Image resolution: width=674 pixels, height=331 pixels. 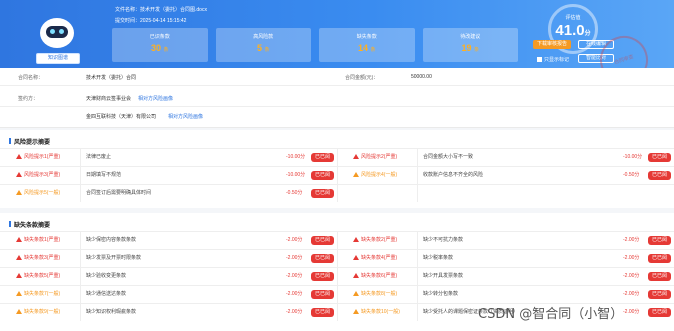 I want to click on item-description: 缺少不可抗力条款, so click(x=443, y=240).